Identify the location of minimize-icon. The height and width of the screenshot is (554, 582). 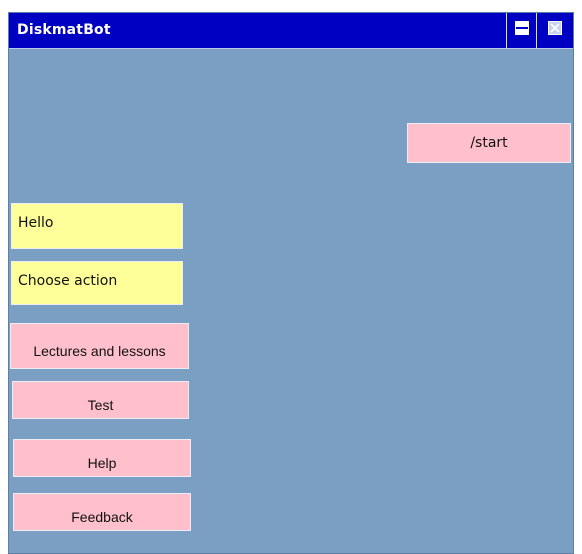
(522, 28).